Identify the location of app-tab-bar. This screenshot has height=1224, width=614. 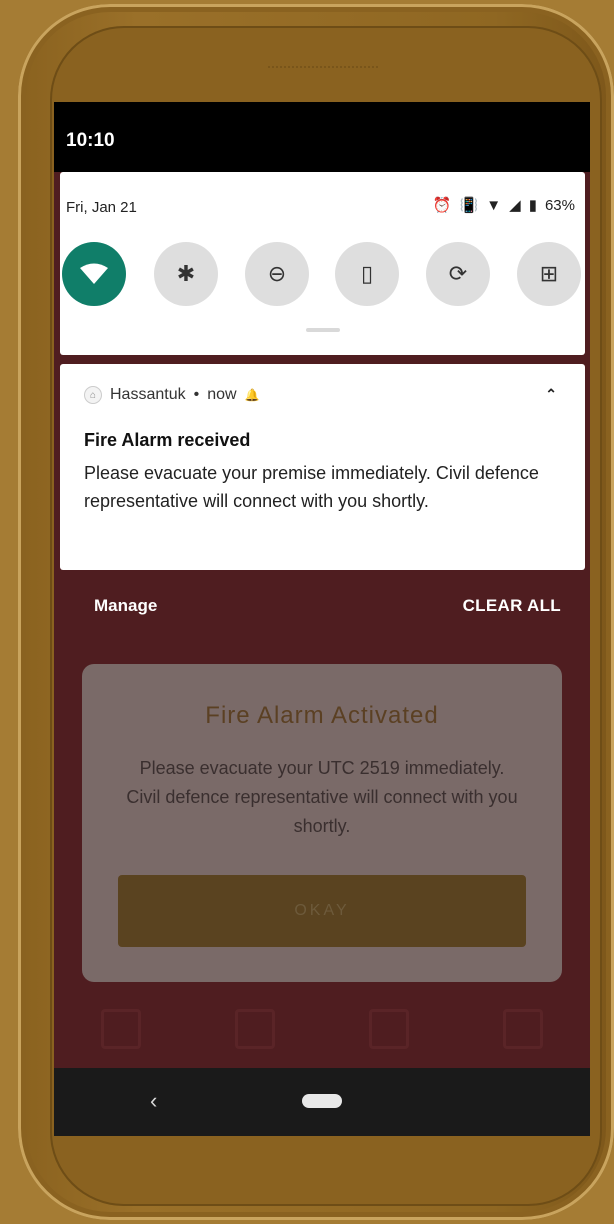
(322, 1029).